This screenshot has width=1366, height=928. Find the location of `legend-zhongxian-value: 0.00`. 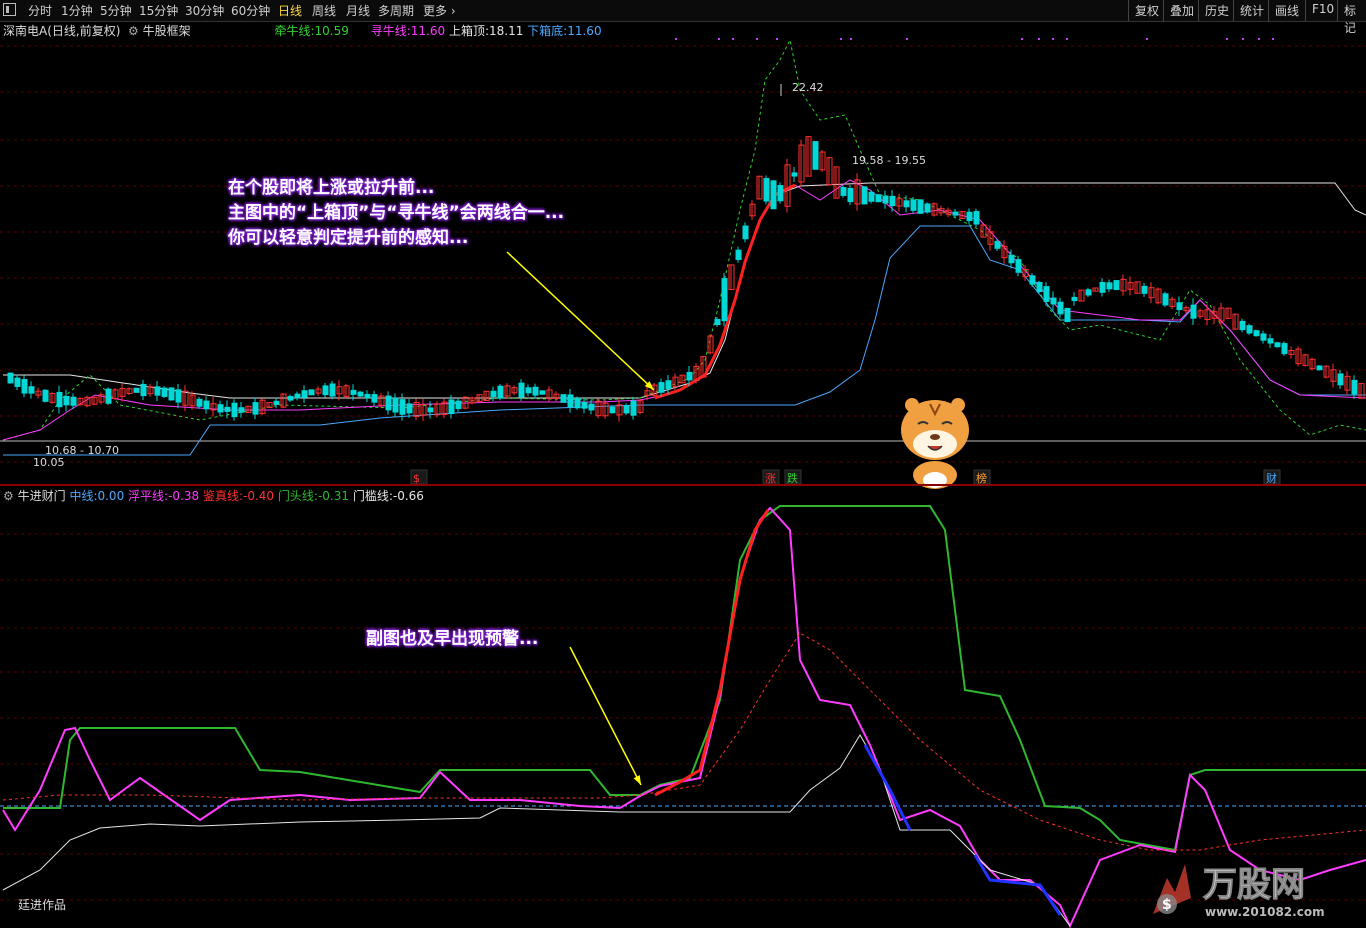

legend-zhongxian-value: 0.00 is located at coordinates (111, 496).